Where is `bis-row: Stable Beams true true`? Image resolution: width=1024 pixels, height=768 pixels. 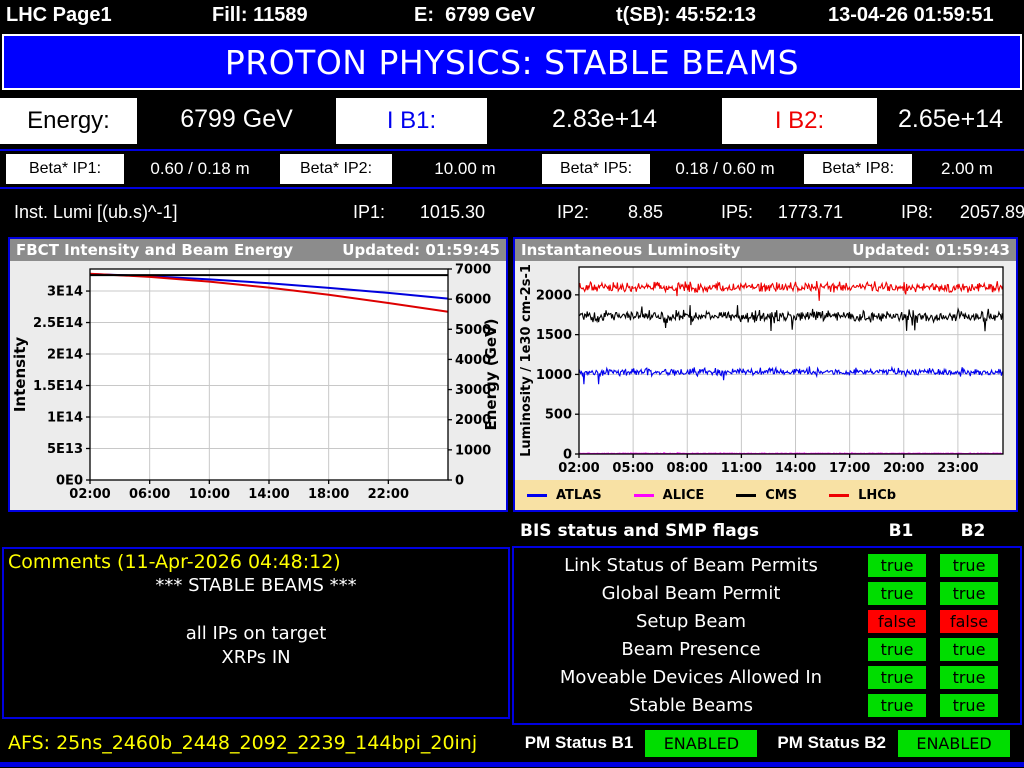 bis-row: Stable Beams true true is located at coordinates (767, 706).